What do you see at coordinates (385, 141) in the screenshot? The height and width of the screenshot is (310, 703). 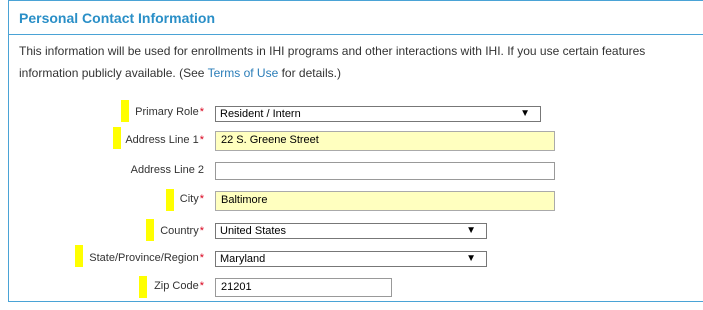 I see `address-line-1-input: 22 S. Greene Street` at bounding box center [385, 141].